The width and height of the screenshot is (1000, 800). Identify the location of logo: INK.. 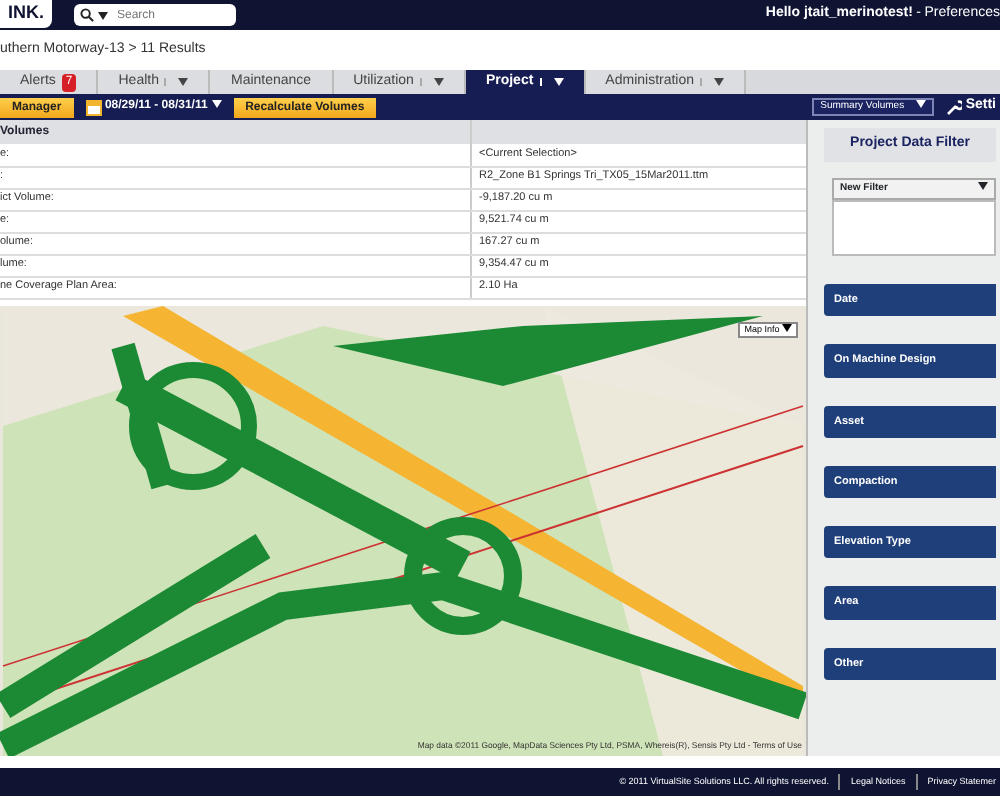
(26, 14).